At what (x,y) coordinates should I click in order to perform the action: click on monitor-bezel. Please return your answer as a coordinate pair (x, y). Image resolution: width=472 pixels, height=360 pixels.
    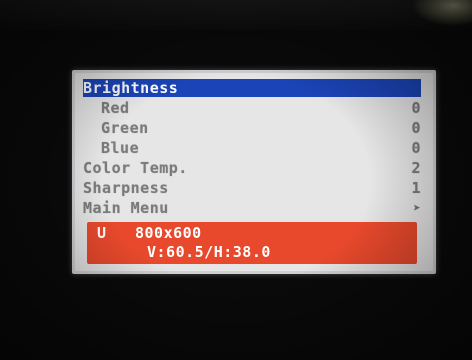
    Looking at the image, I should click on (236, 15).